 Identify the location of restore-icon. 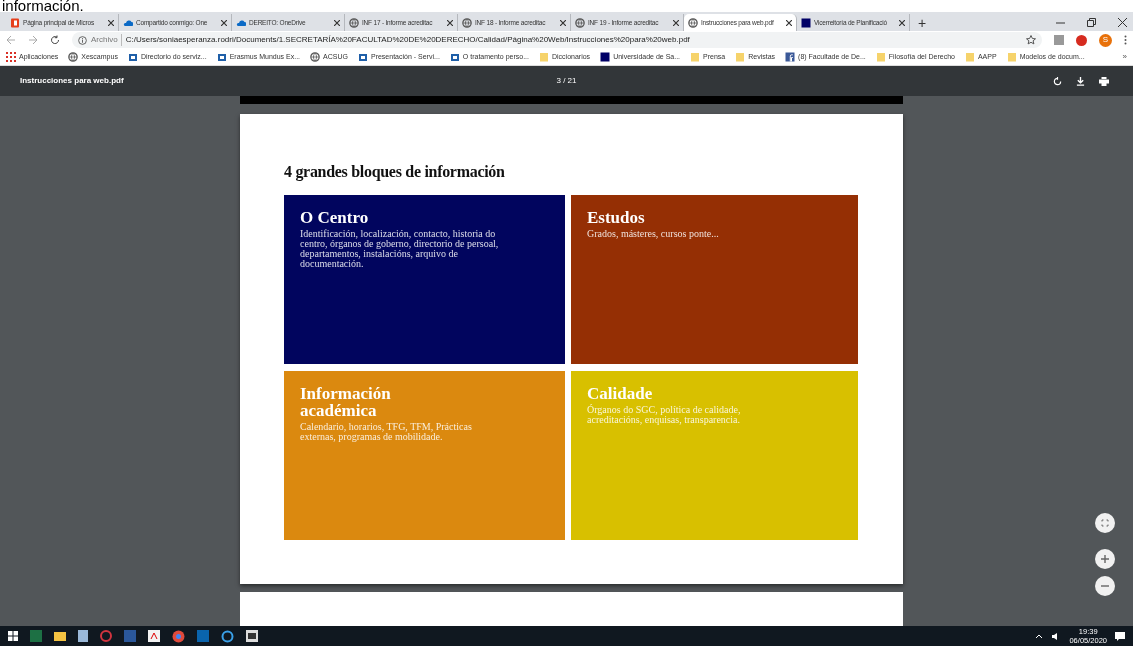
(1091, 22).